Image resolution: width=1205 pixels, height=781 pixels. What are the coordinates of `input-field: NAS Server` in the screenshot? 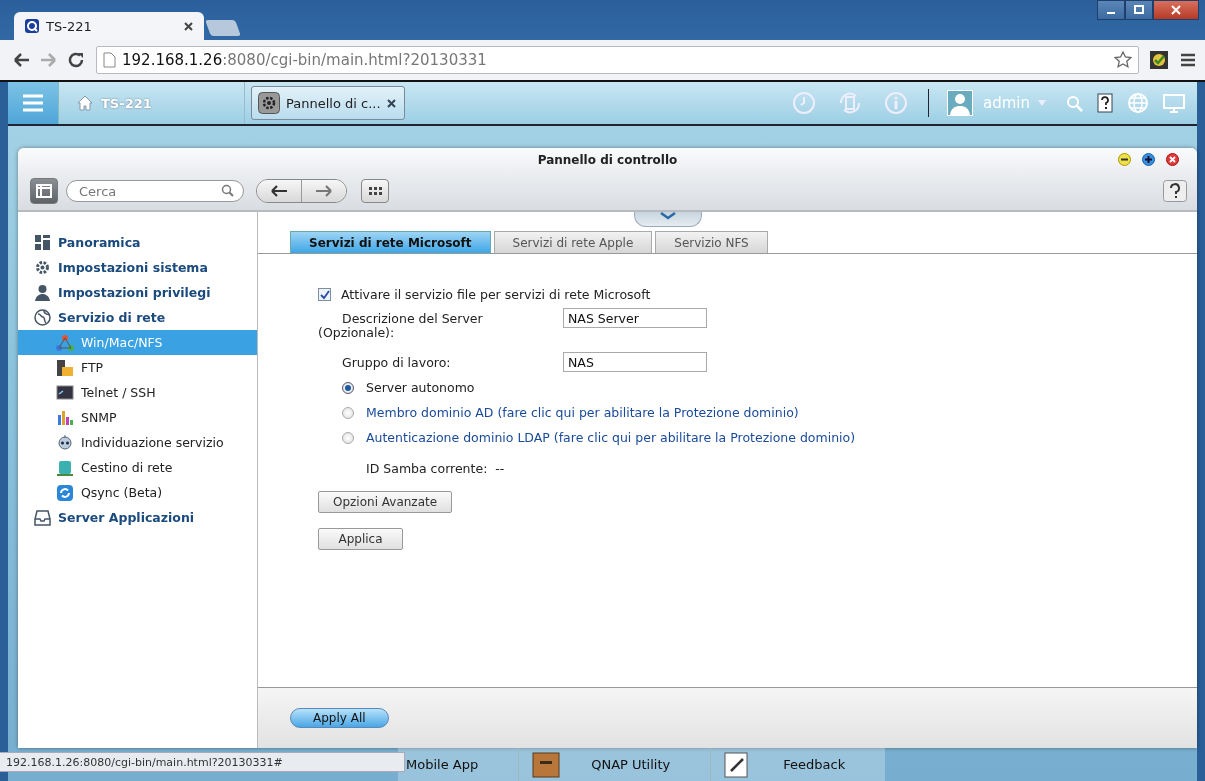 It's located at (635, 318).